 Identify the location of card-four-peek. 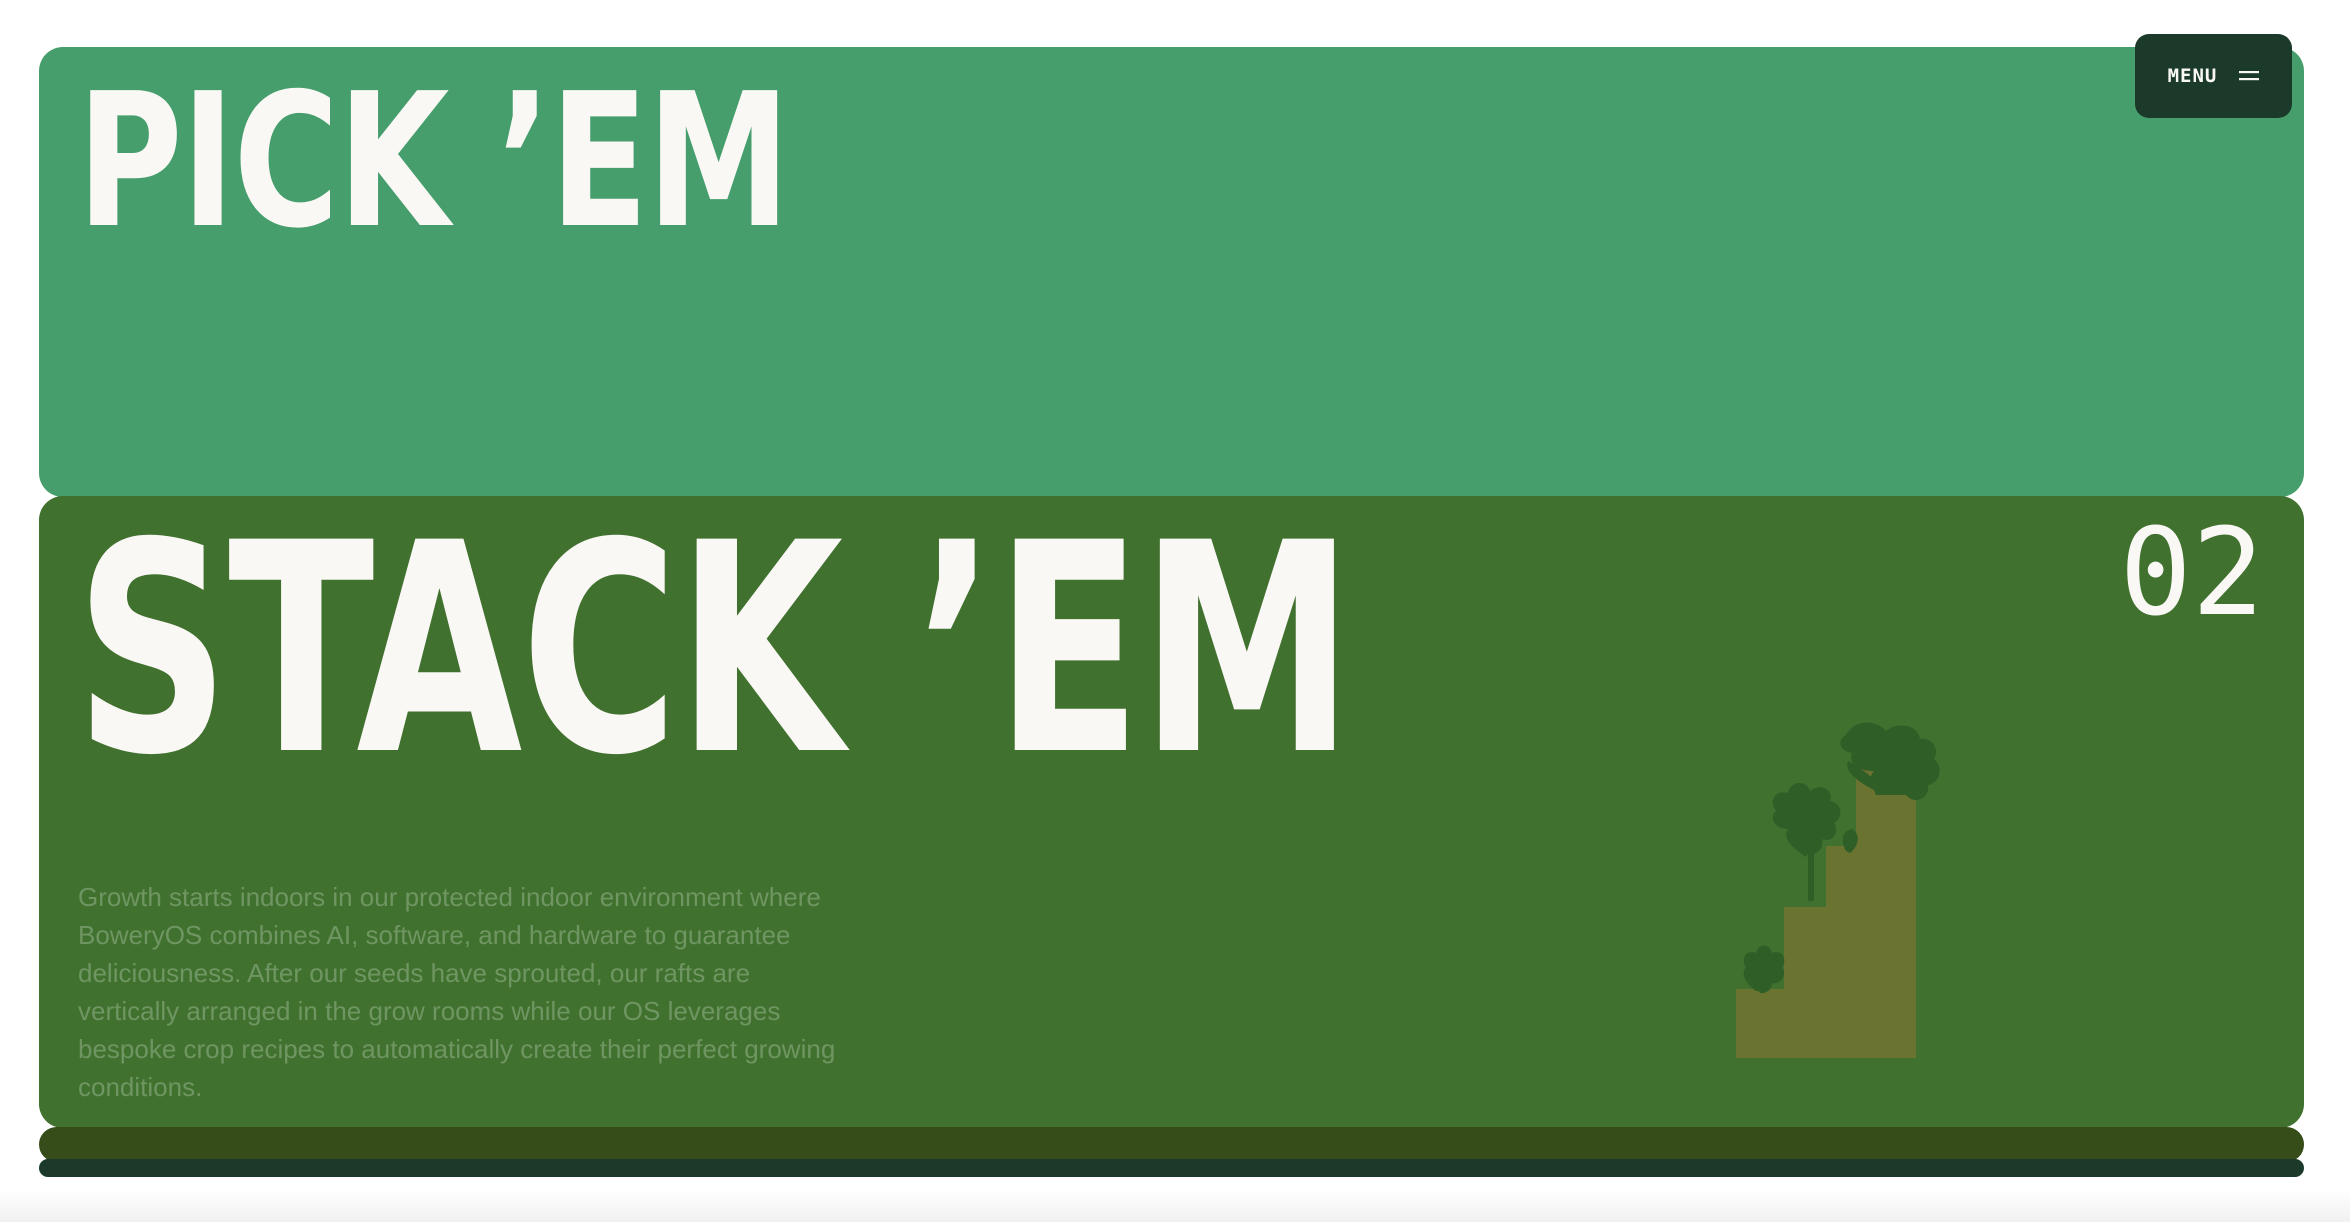
(1171, 1168).